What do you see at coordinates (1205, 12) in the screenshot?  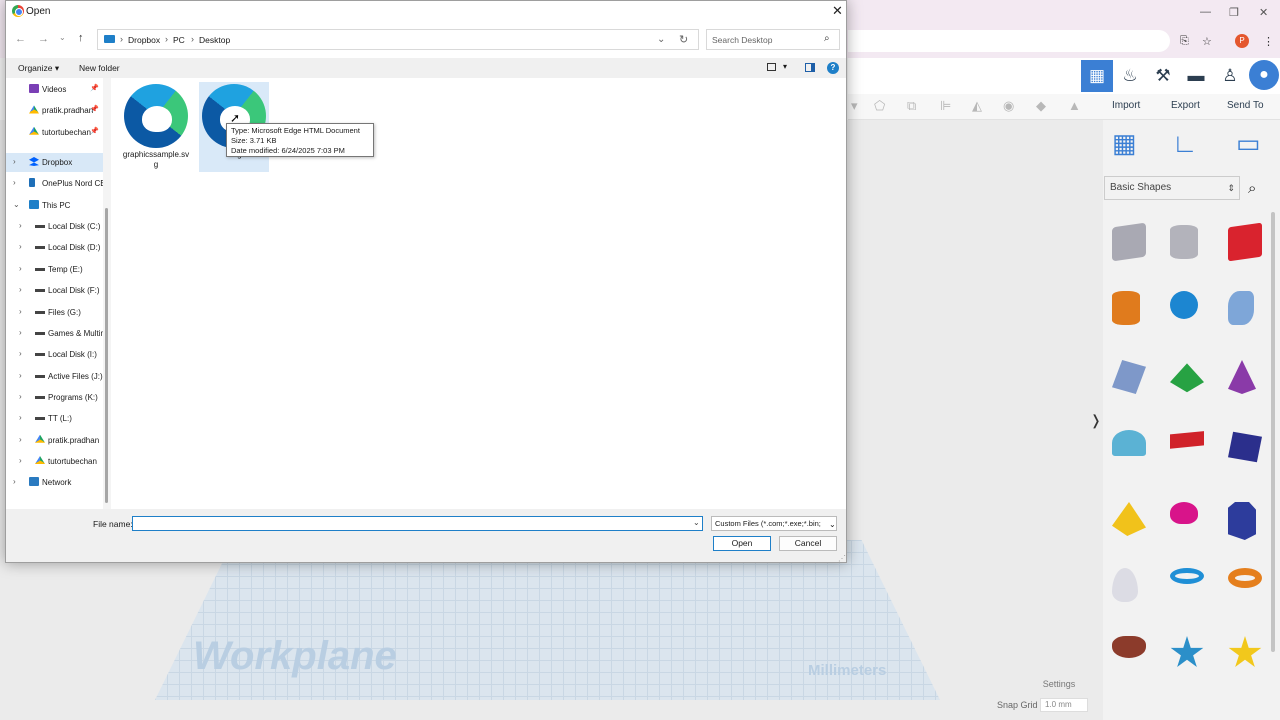 I see `minimize-icon: —` at bounding box center [1205, 12].